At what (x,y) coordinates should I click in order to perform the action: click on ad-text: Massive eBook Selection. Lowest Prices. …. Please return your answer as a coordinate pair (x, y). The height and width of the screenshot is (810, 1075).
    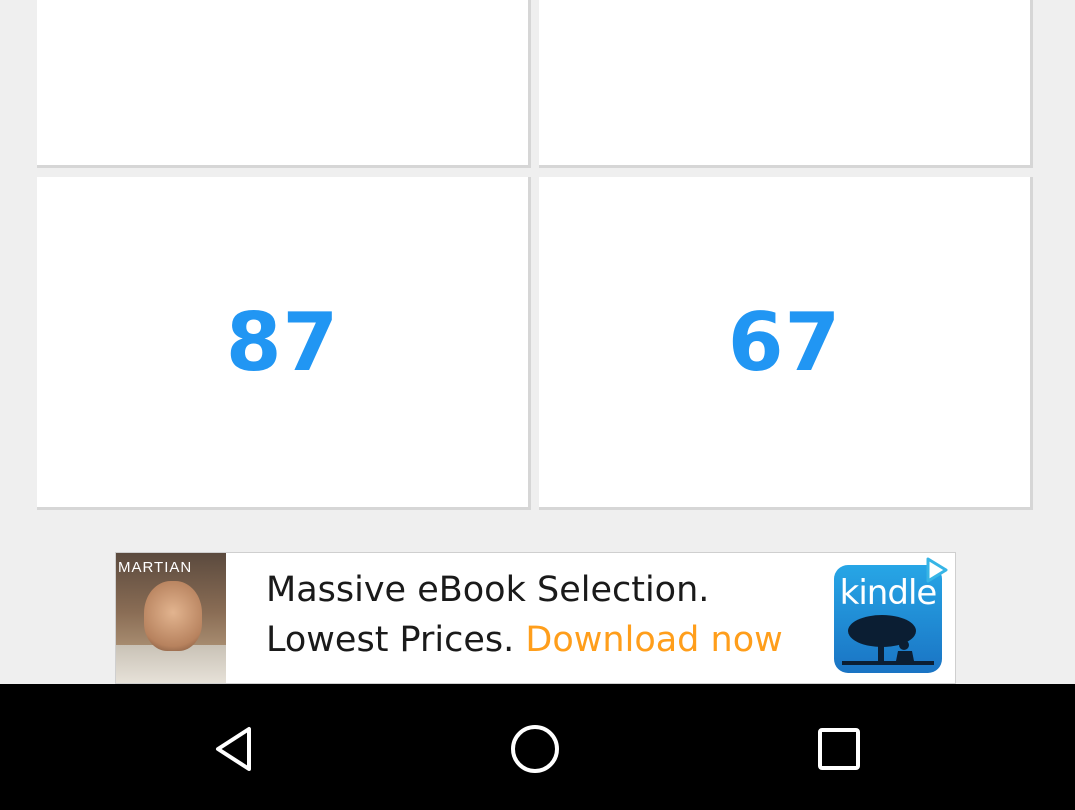
    Looking at the image, I should click on (524, 615).